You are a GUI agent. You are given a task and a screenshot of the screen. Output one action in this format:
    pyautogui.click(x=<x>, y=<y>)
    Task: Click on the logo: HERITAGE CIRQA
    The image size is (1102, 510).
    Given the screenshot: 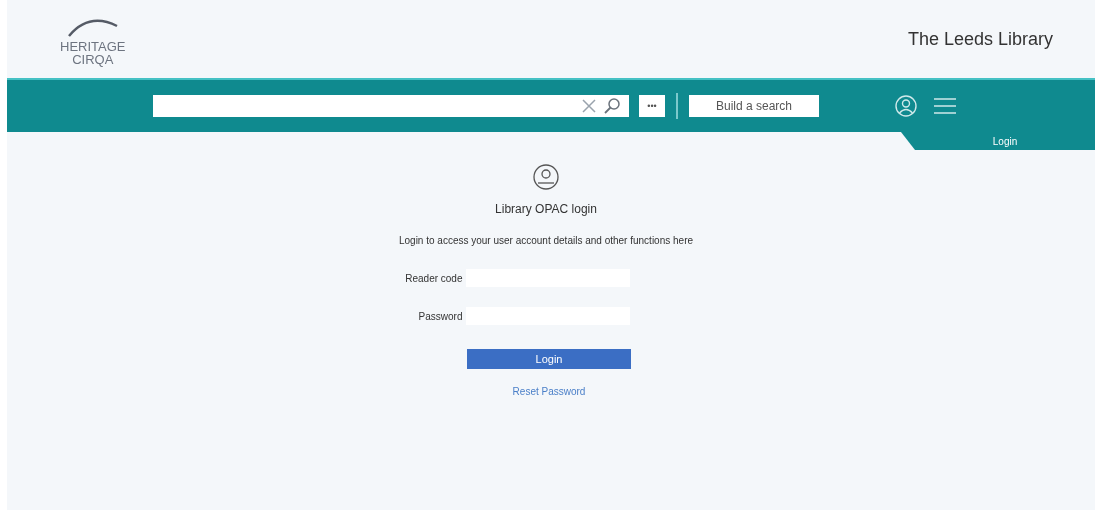 What is the action you would take?
    pyautogui.click(x=93, y=39)
    